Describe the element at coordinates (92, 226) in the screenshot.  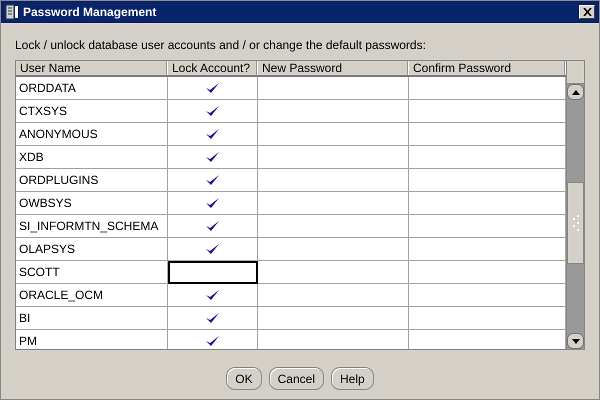
I see `table-cell: SI_INFORMTN_SCHEMA` at that location.